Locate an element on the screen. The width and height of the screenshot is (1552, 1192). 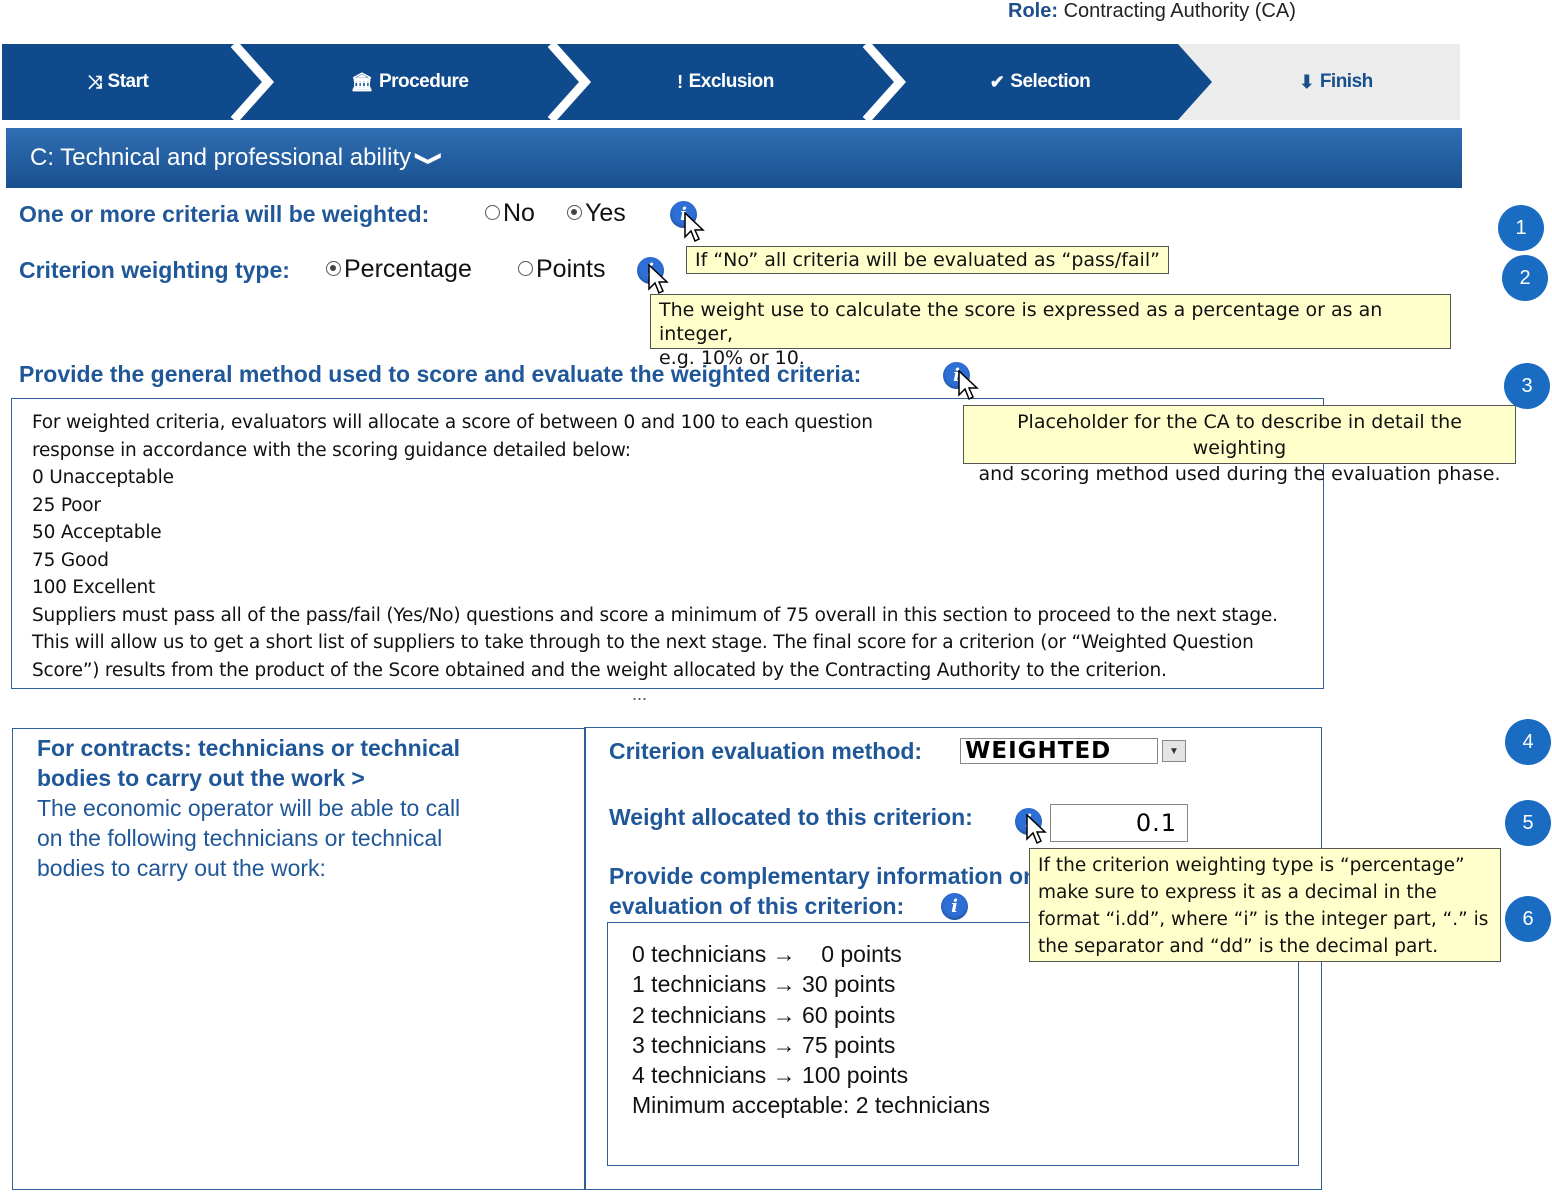
callout-badge-2: 2 is located at coordinates (1525, 278).